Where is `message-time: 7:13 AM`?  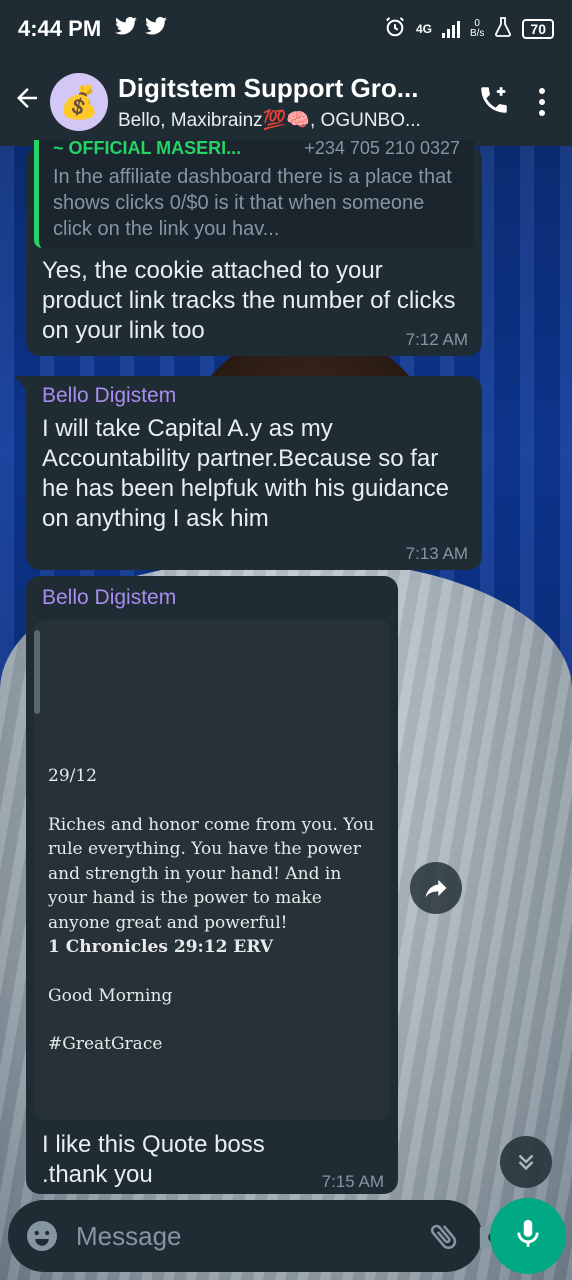
message-time: 7:13 AM is located at coordinates (436, 553).